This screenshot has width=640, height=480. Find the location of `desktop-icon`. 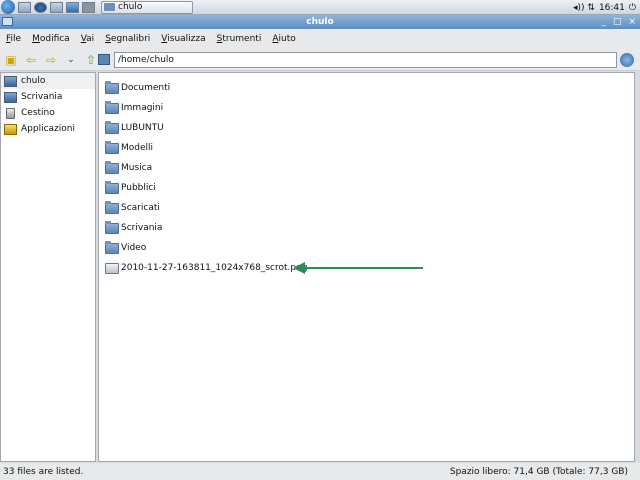

desktop-icon is located at coordinates (10, 97).